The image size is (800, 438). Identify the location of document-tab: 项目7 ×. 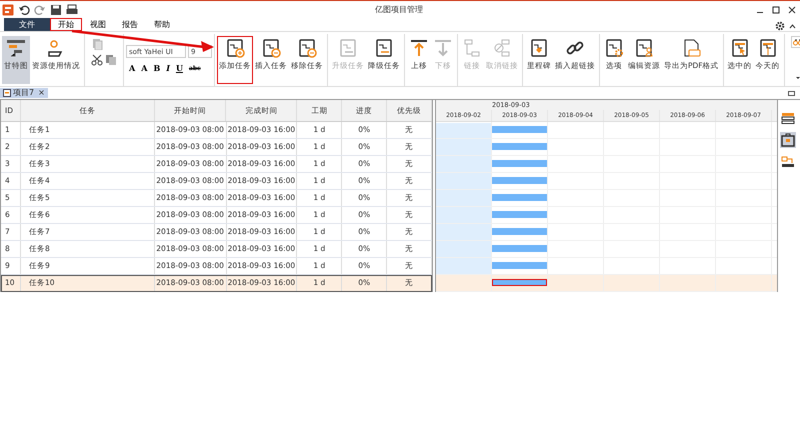
(24, 93).